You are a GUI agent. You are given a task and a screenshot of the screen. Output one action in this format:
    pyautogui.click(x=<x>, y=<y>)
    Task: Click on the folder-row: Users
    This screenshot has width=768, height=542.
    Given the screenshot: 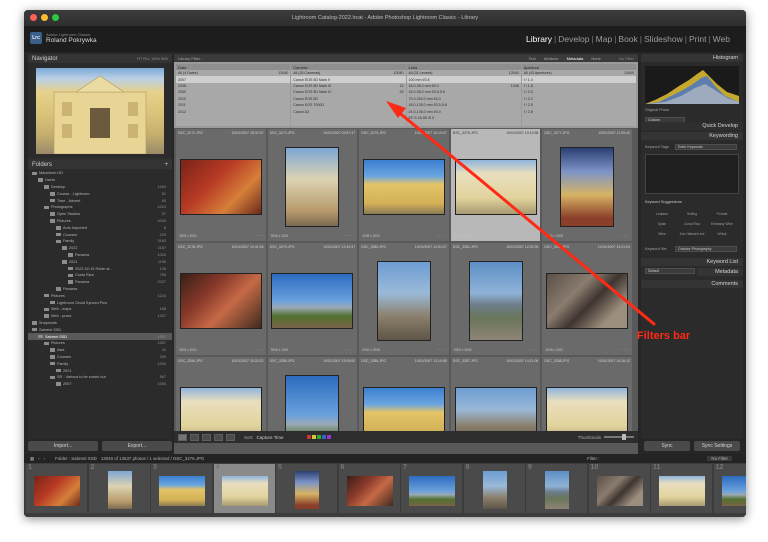 What is the action you would take?
    pyautogui.click(x=100, y=180)
    